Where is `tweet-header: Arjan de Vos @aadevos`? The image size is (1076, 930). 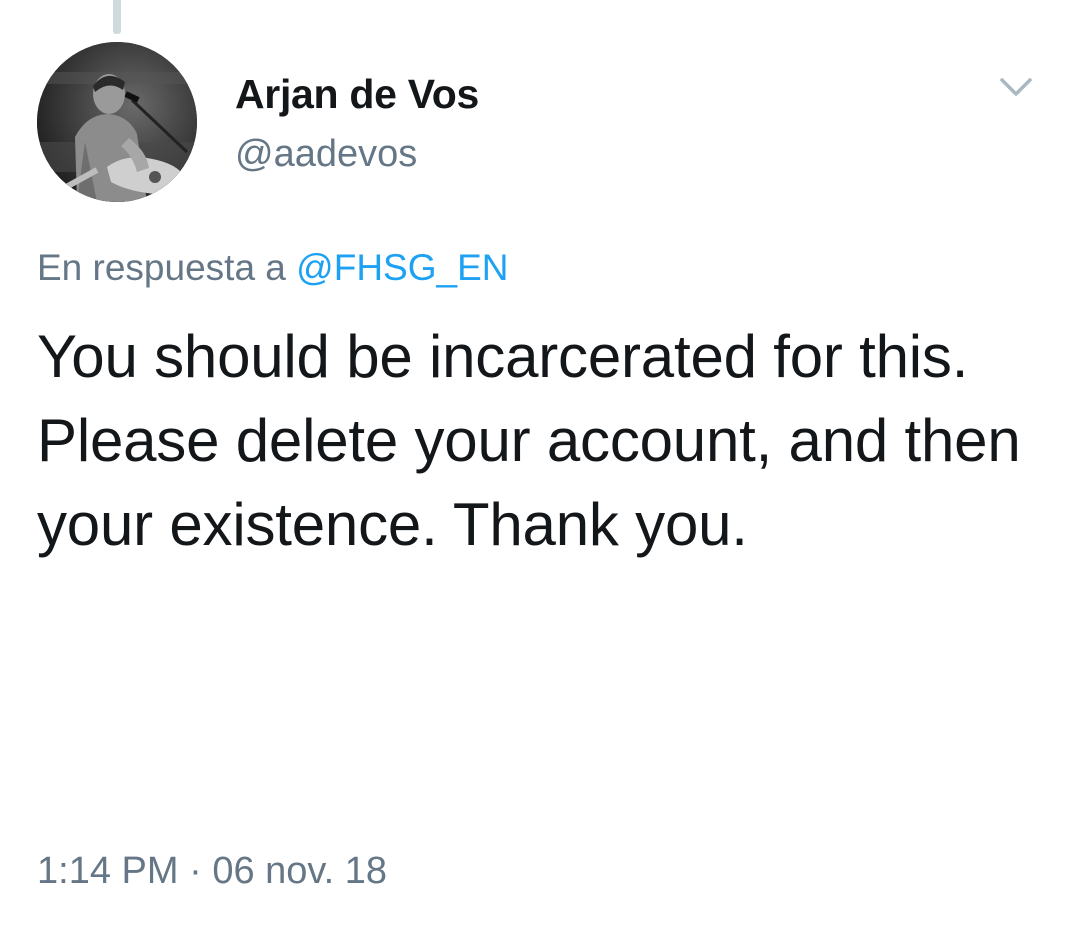 tweet-header: Arjan de Vos @aadevos is located at coordinates (357, 124).